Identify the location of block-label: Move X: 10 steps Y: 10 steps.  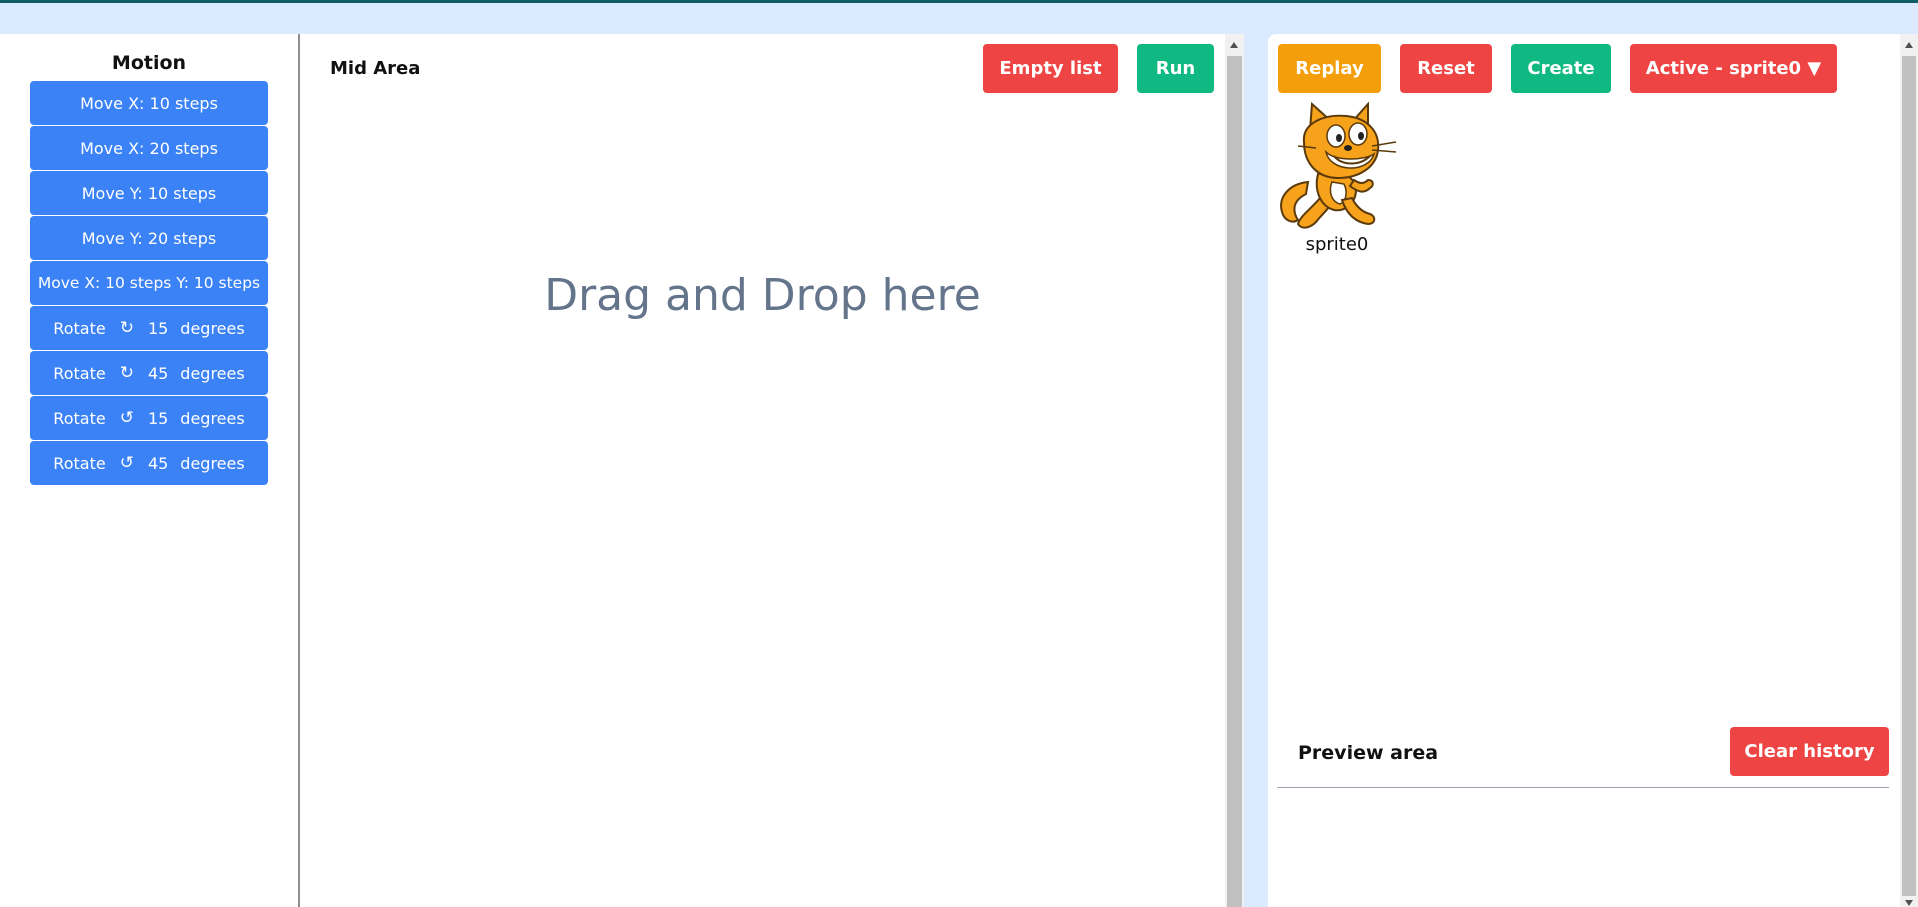
(149, 283).